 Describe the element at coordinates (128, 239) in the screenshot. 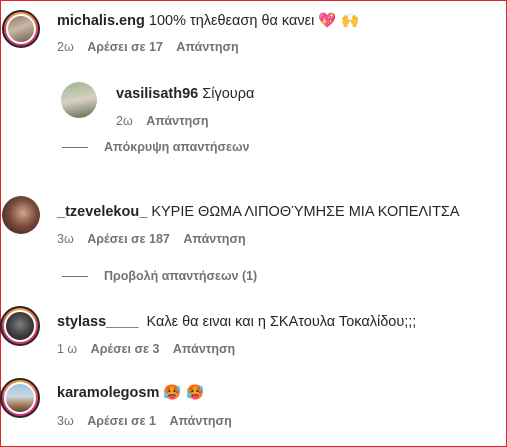

I see `likes-count: Αρέσει σε 187` at that location.